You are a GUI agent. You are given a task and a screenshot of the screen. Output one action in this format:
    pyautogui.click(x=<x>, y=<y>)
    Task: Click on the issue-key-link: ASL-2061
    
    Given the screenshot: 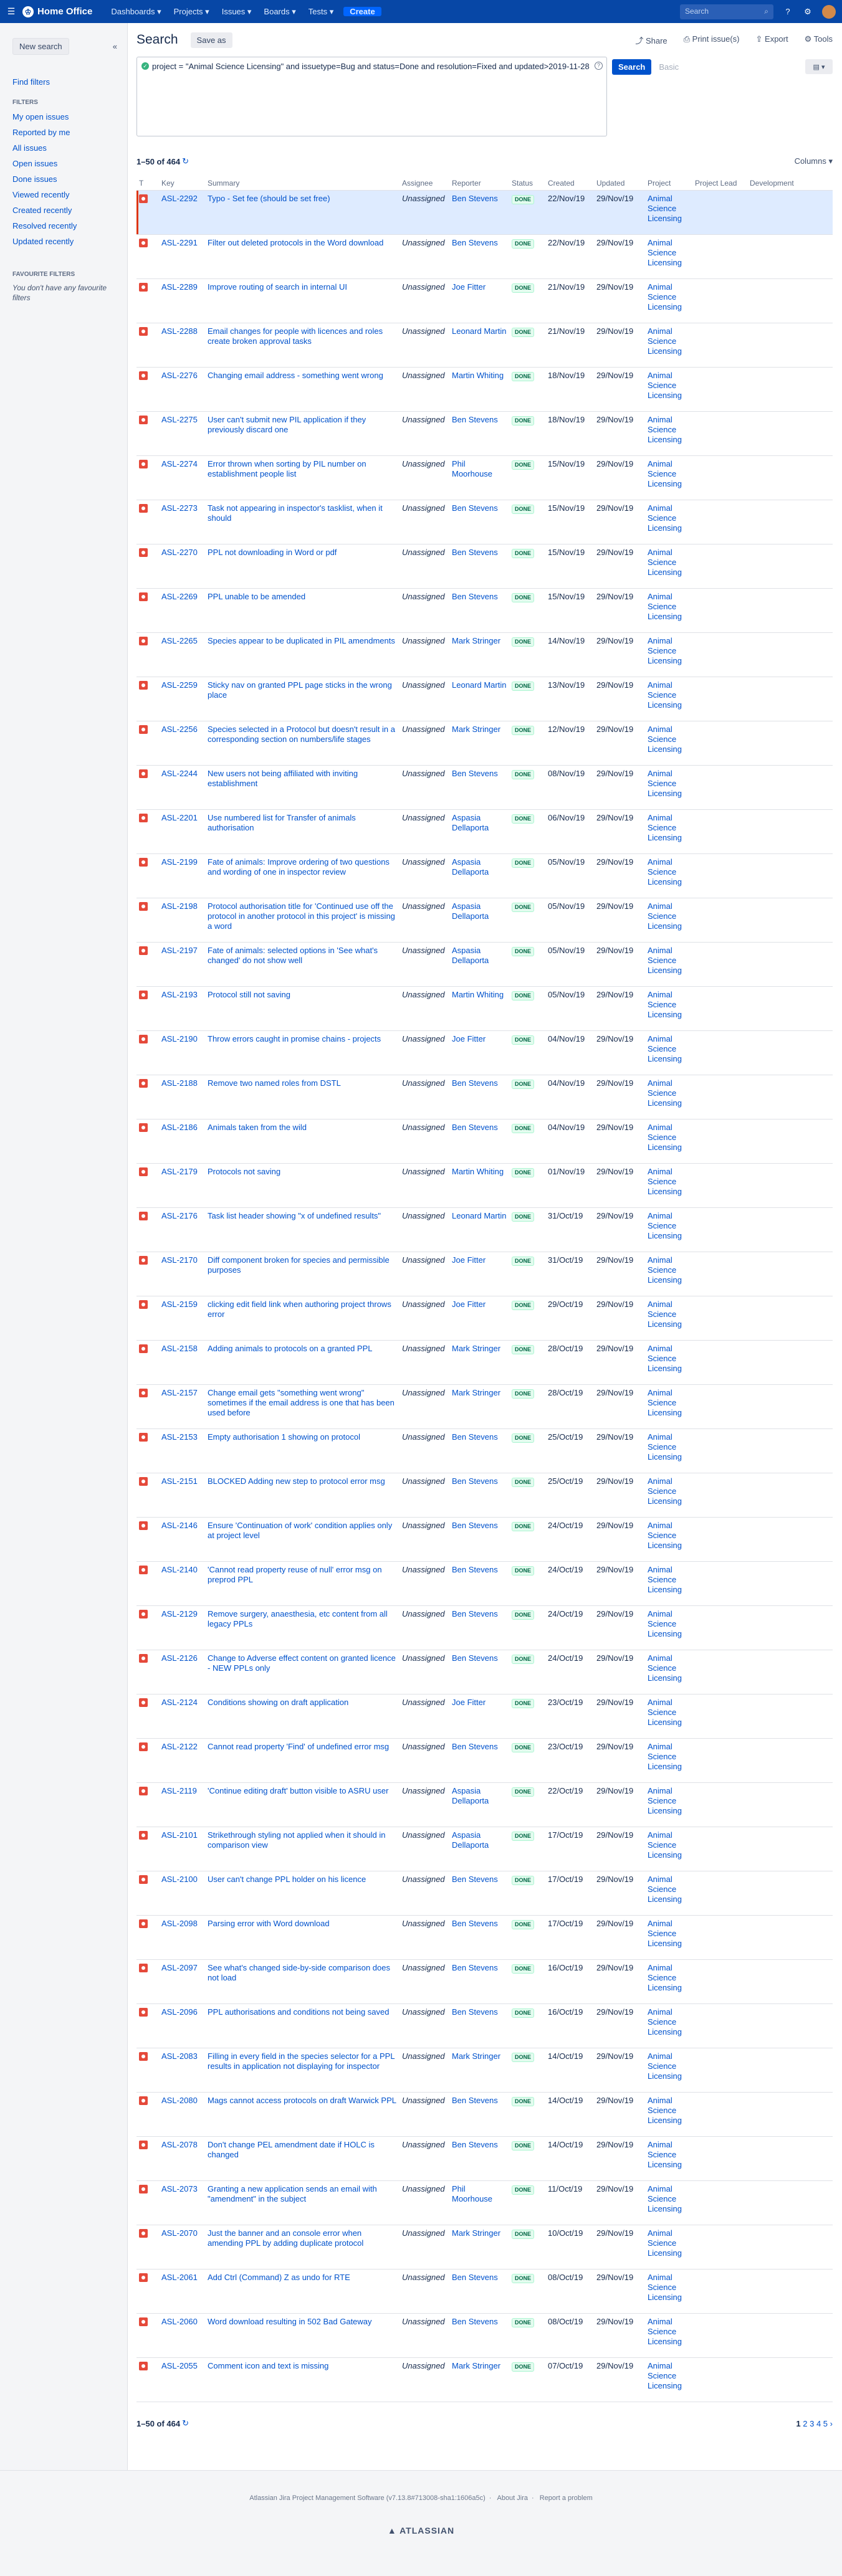 What is the action you would take?
    pyautogui.click(x=179, y=2277)
    